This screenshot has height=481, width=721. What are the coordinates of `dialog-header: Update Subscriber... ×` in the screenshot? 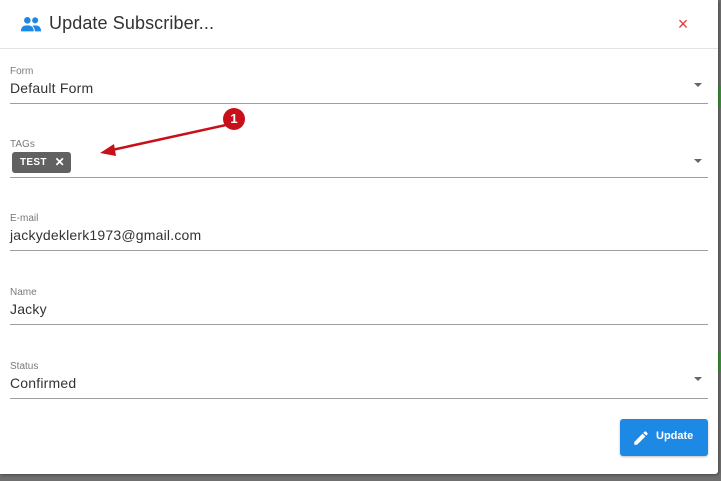 It's located at (359, 24).